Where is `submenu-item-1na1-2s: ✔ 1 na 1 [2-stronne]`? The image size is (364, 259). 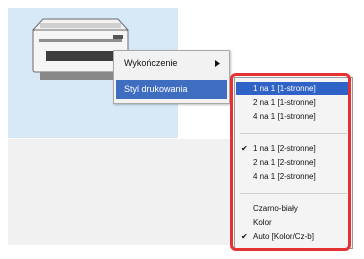 submenu-item-1na1-2s: ✔ 1 na 1 [2-stronne] is located at coordinates (293, 148).